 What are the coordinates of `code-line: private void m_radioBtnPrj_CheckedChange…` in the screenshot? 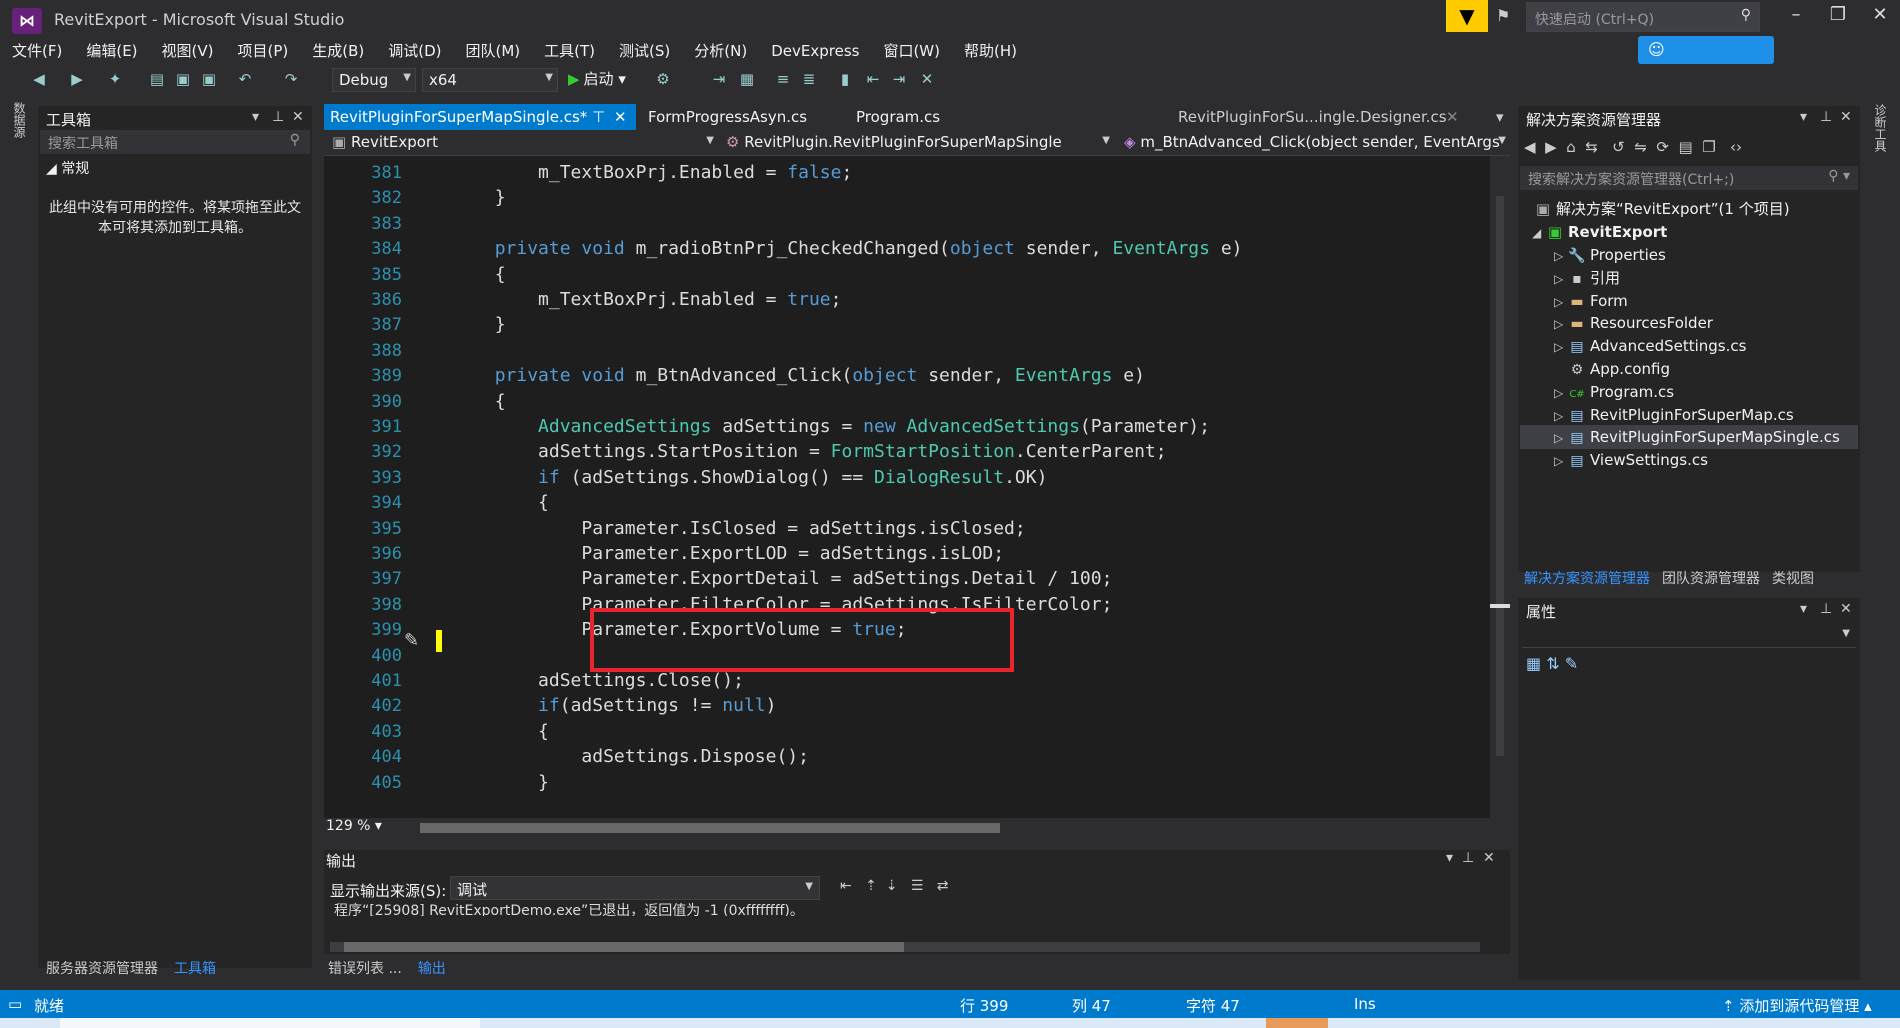 It's located at (948, 249).